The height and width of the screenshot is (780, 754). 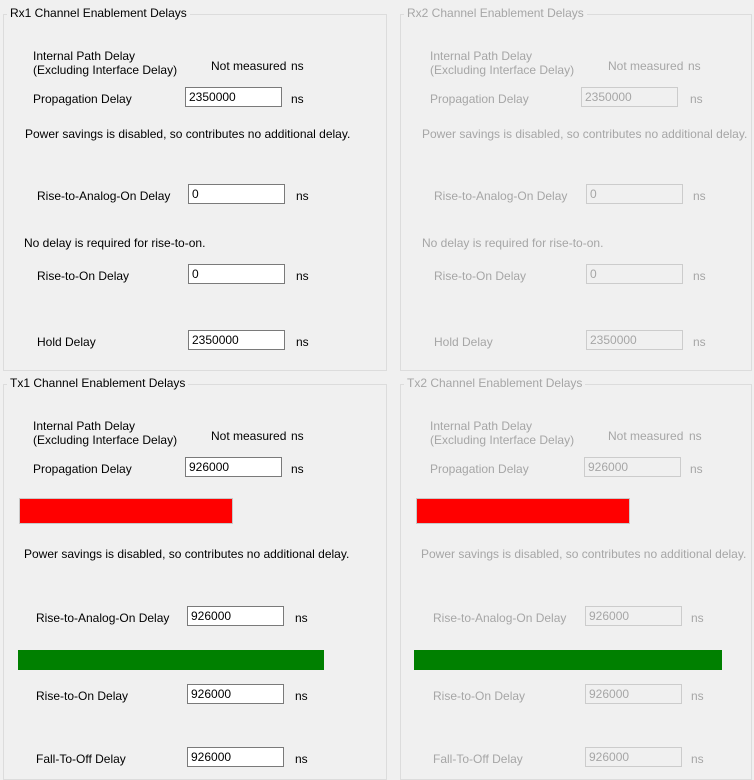 I want to click on tx2-fall-off-label: Fall-To-Off Delay, so click(x=478, y=759).